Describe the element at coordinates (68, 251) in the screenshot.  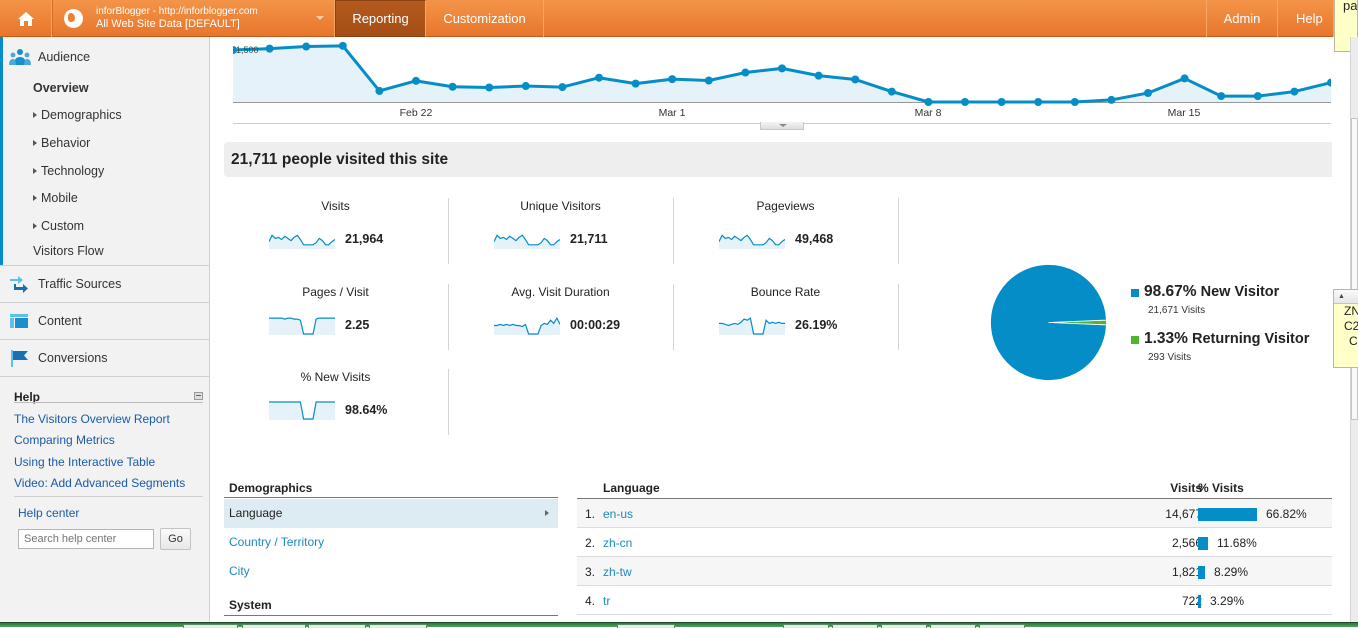
I see `sidebar-item-visitors-flow: Visitors Flow` at that location.